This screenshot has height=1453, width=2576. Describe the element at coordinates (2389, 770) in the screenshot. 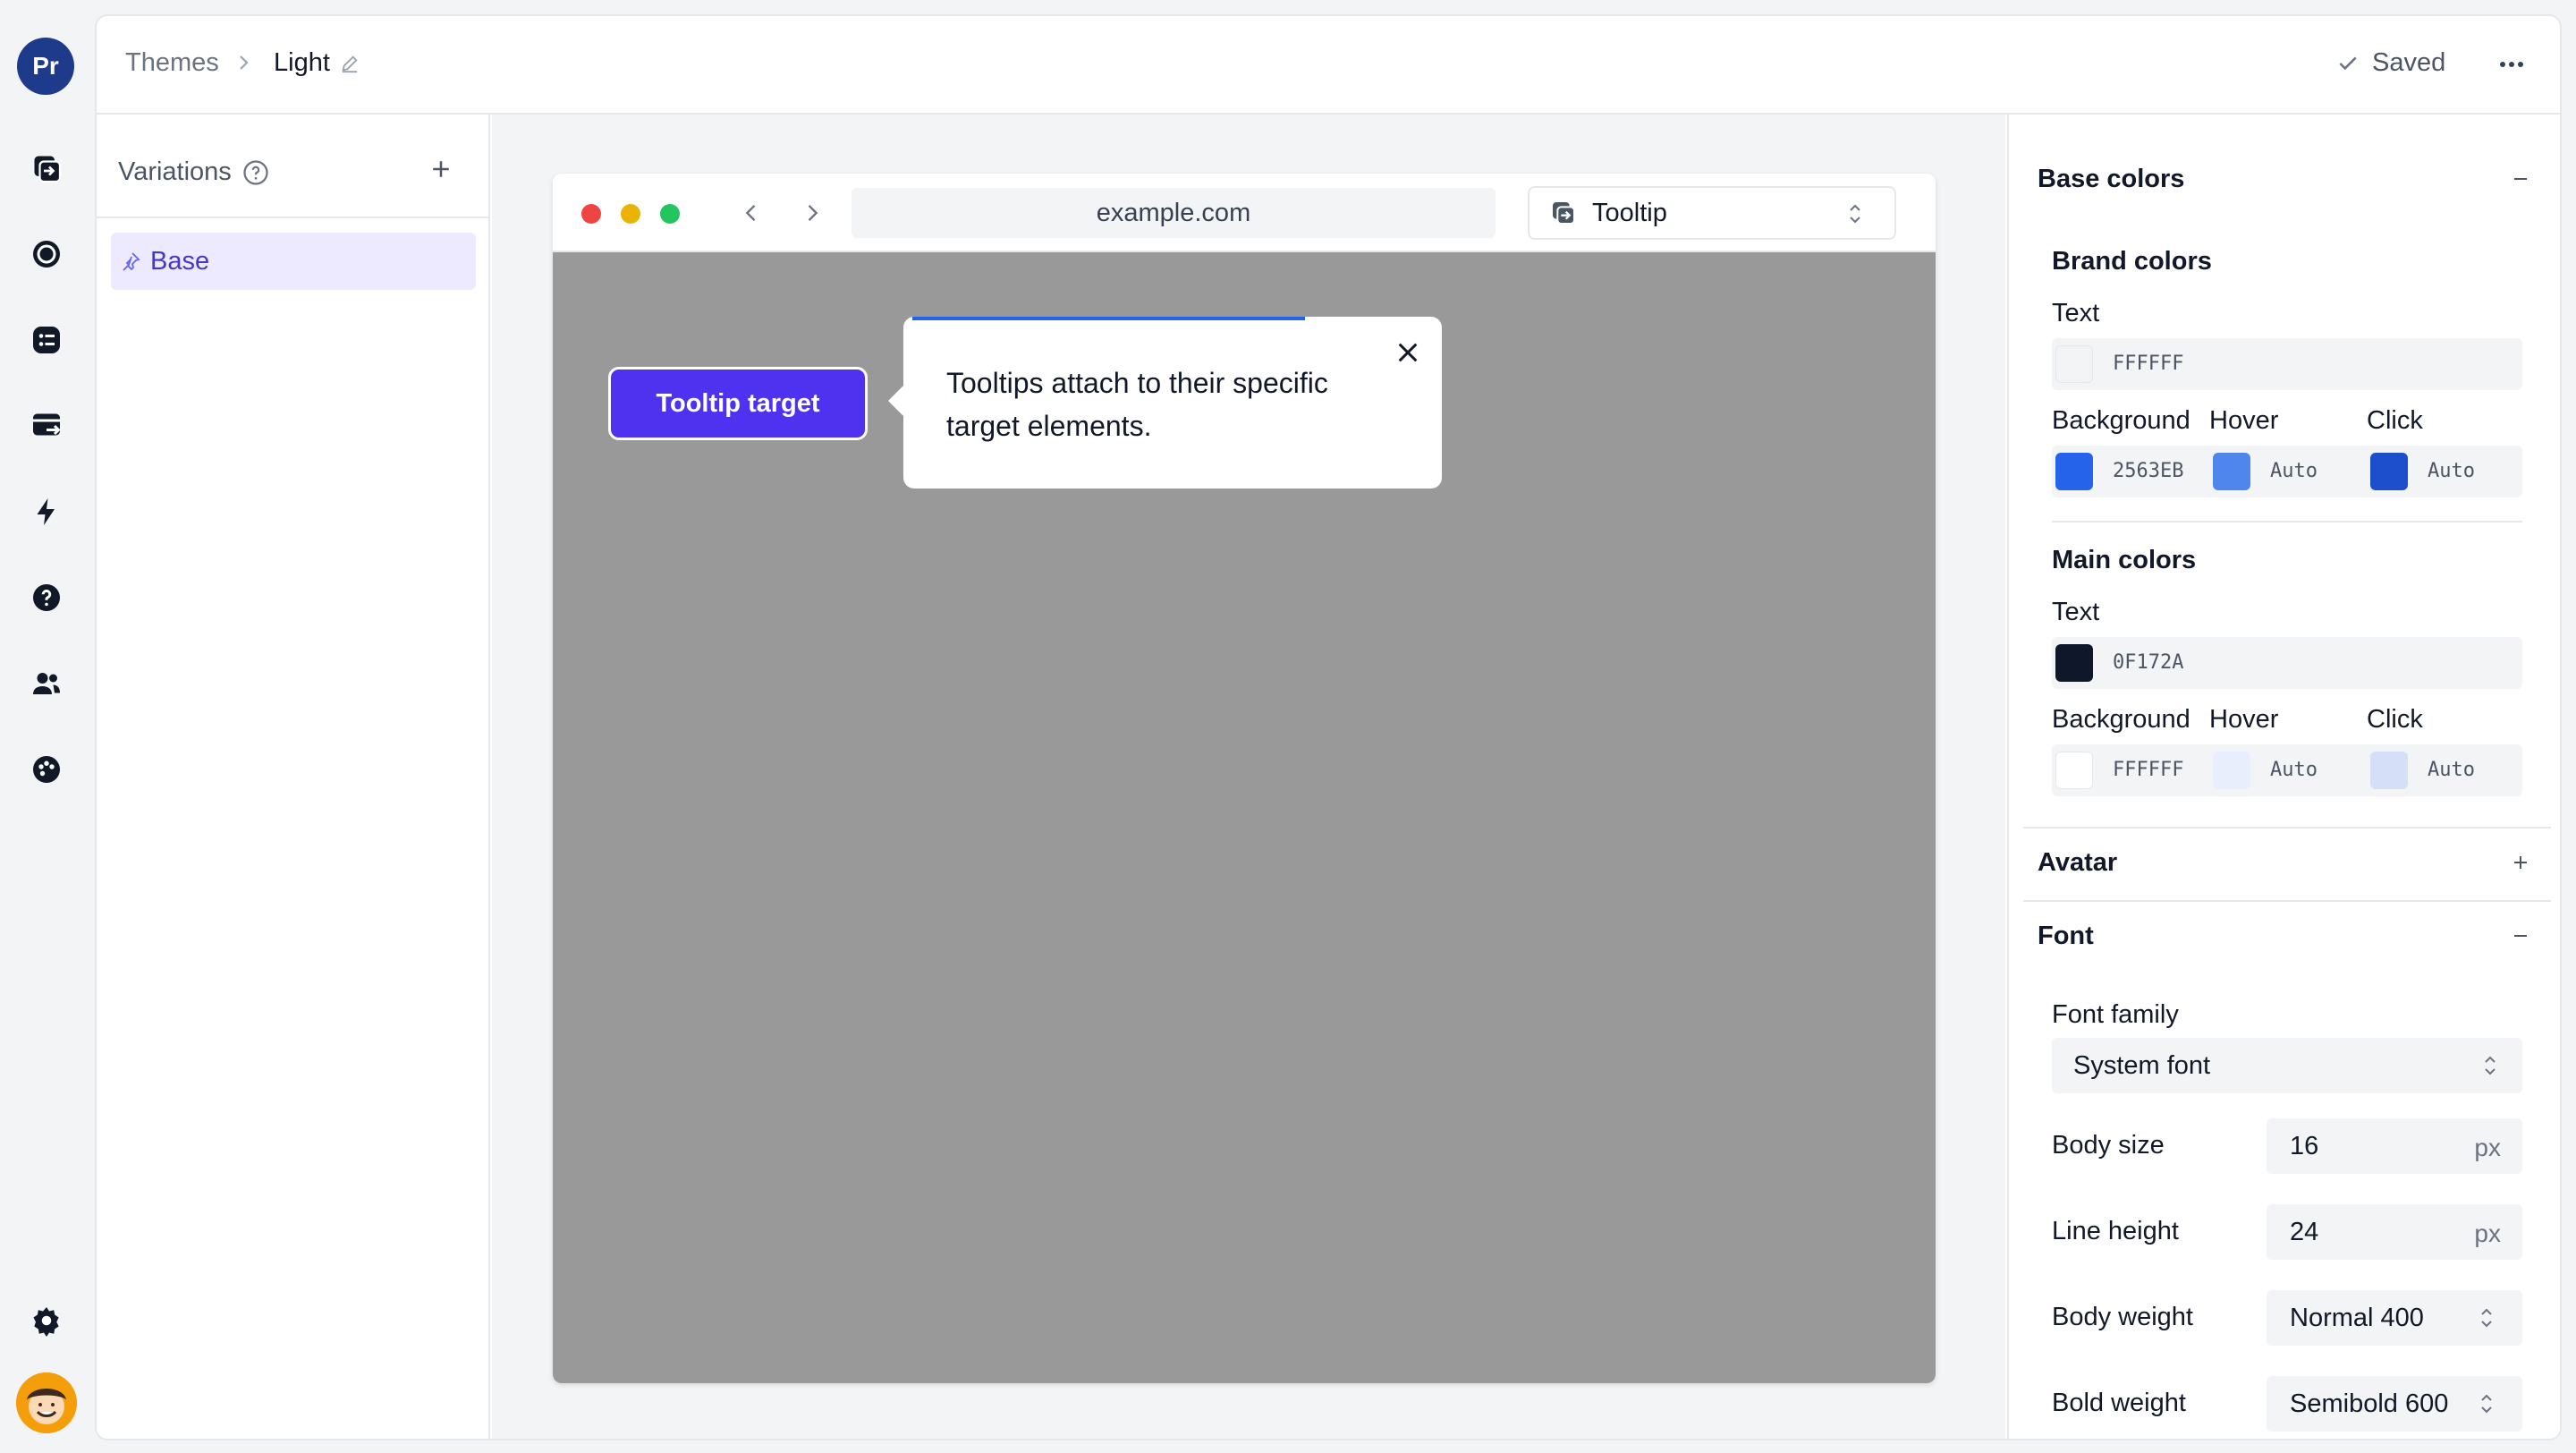

I see `main-click-swatch` at that location.